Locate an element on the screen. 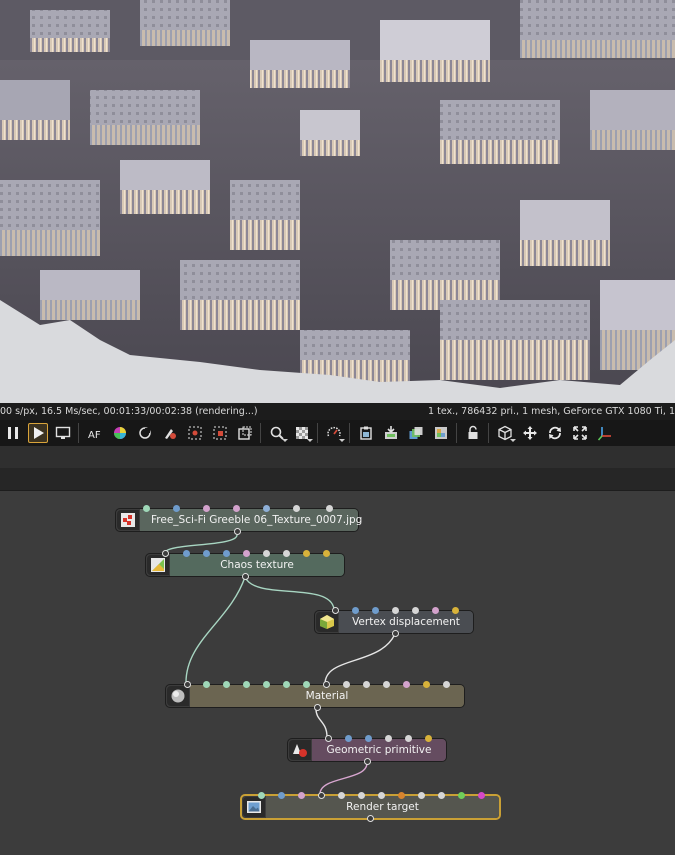 This screenshot has width=675, height=855. lock-icon is located at coordinates (473, 433).